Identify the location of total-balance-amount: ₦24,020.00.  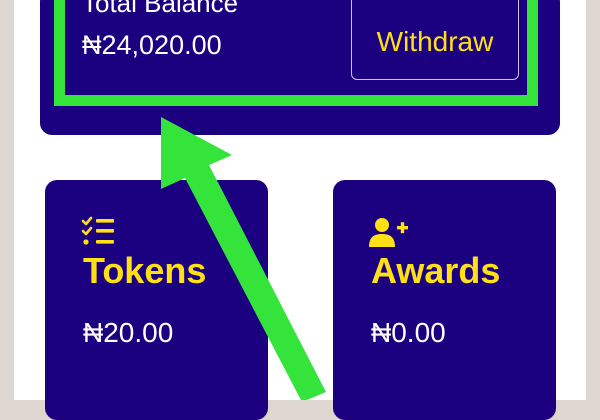
(152, 45).